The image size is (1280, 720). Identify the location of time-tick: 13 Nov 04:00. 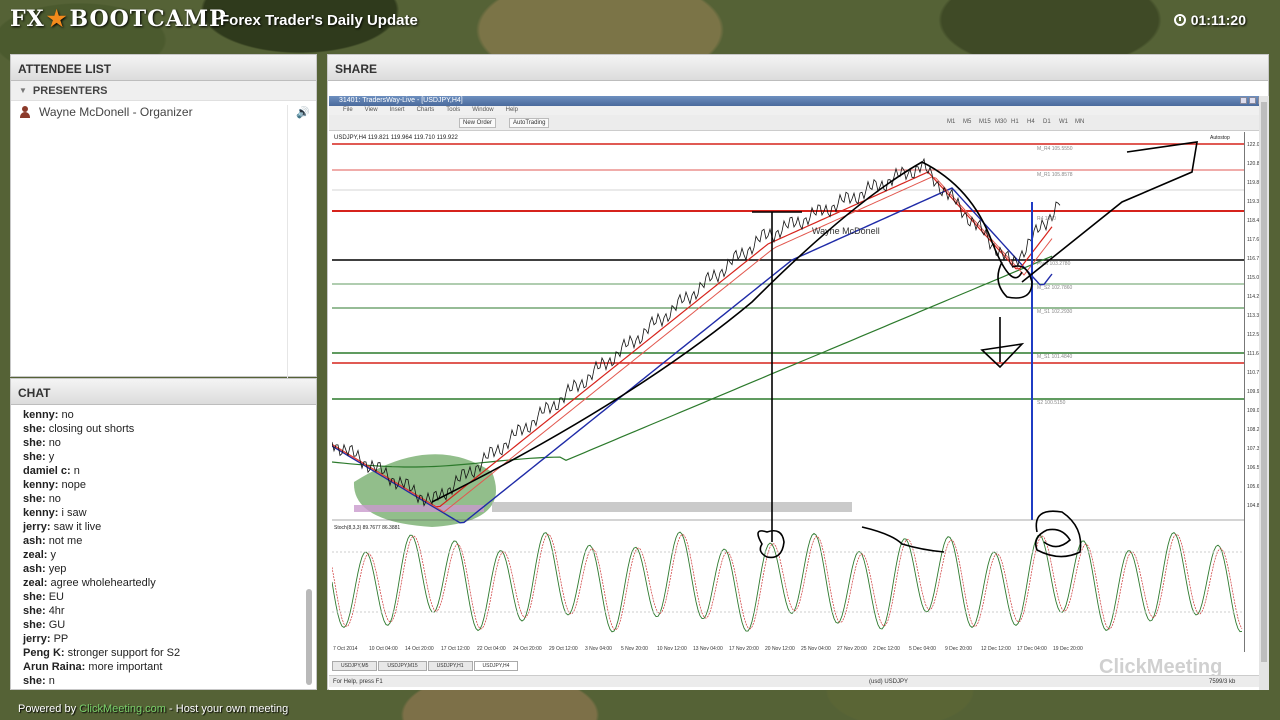
(708, 649).